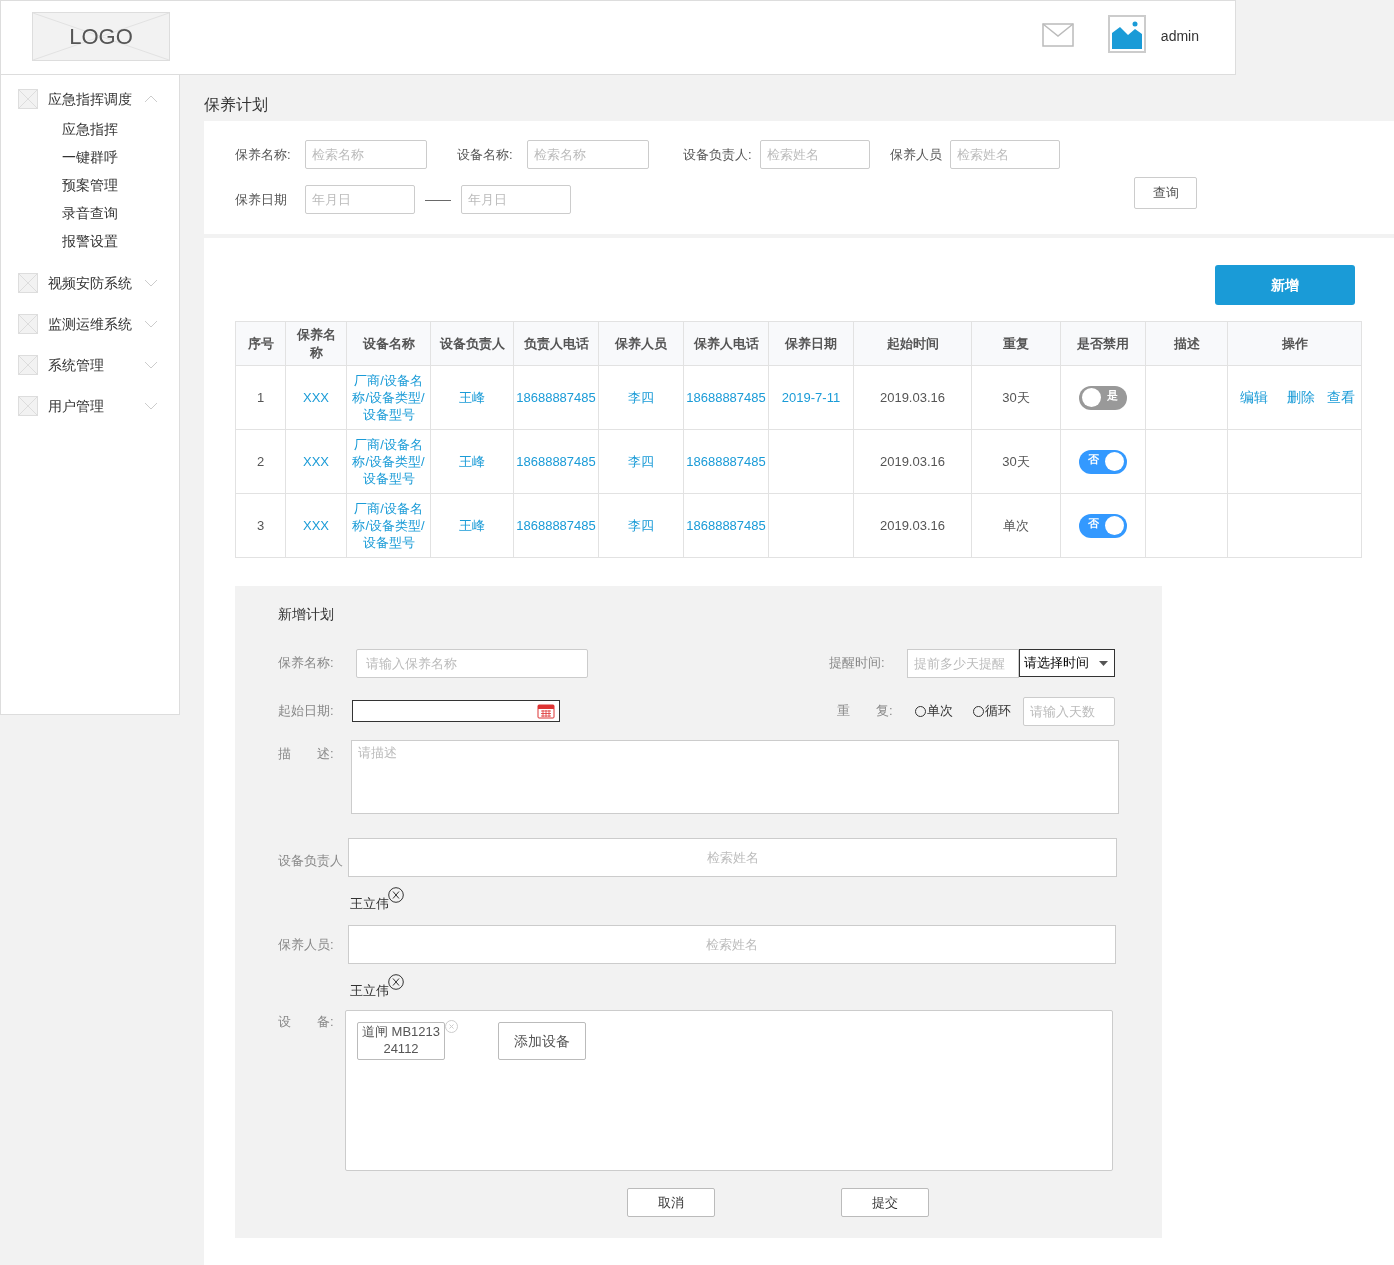  I want to click on description-field: 请描述, so click(735, 777).